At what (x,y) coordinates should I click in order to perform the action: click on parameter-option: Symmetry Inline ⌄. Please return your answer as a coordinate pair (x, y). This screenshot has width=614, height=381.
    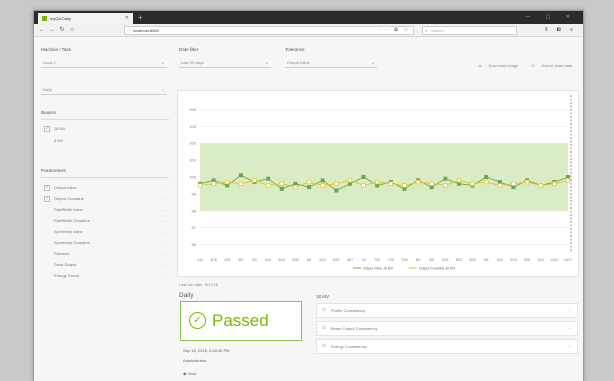
    Looking at the image, I should click on (105, 231).